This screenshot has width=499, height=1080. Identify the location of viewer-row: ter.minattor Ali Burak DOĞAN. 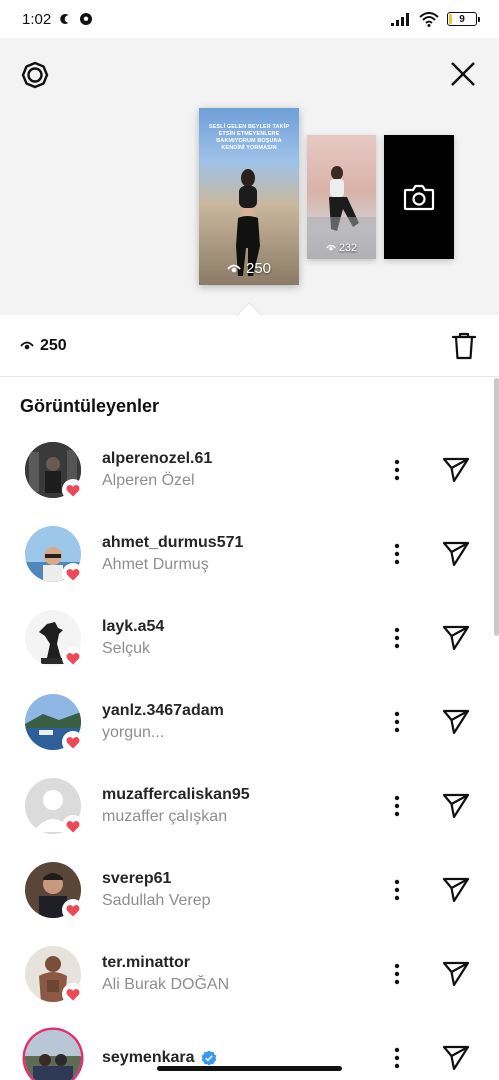
(249, 974).